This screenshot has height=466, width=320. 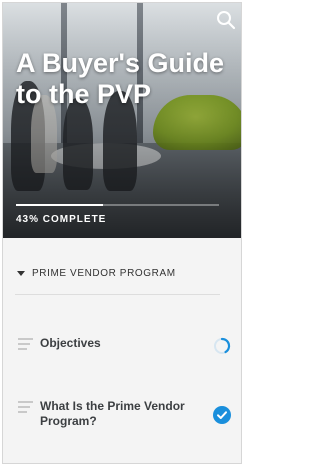 I want to click on search-icon, so click(x=226, y=20).